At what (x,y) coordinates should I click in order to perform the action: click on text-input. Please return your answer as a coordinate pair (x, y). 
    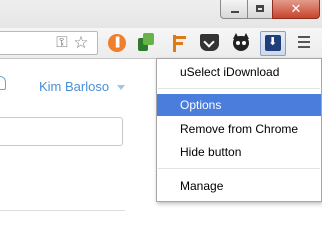
    Looking at the image, I should click on (61, 131).